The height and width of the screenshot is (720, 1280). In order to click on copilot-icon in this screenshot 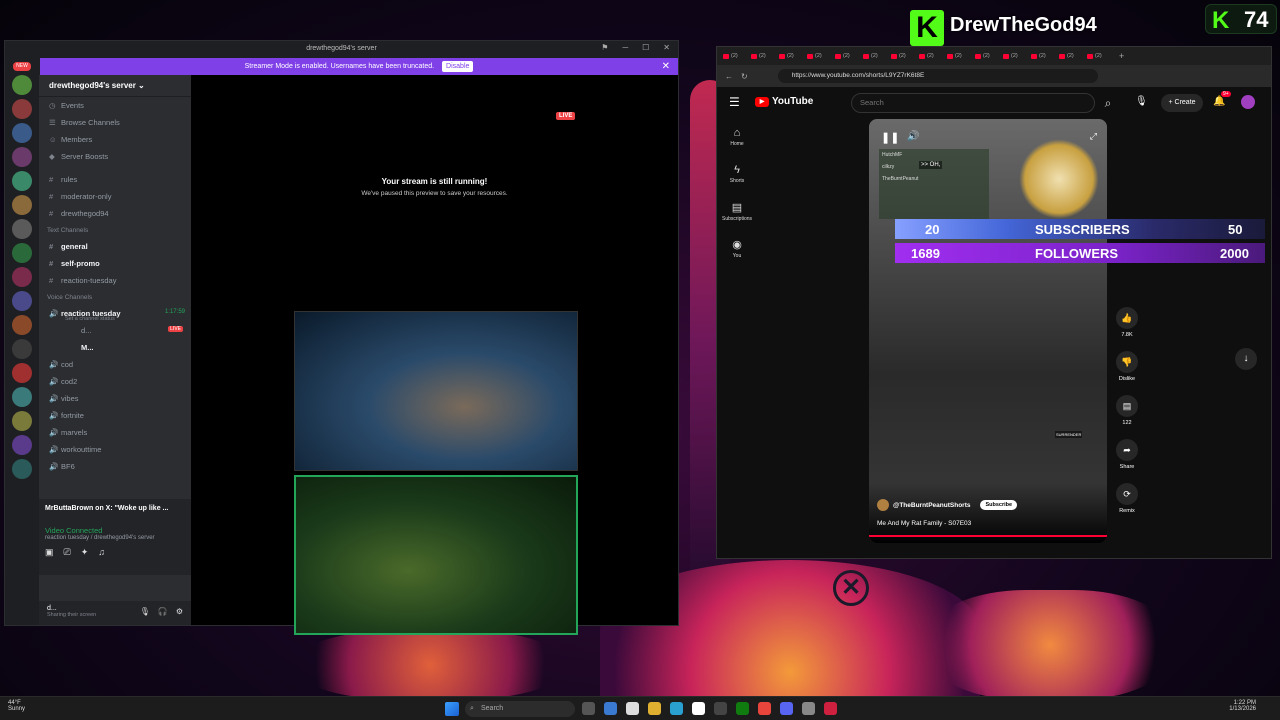, I will do `click(610, 708)`.